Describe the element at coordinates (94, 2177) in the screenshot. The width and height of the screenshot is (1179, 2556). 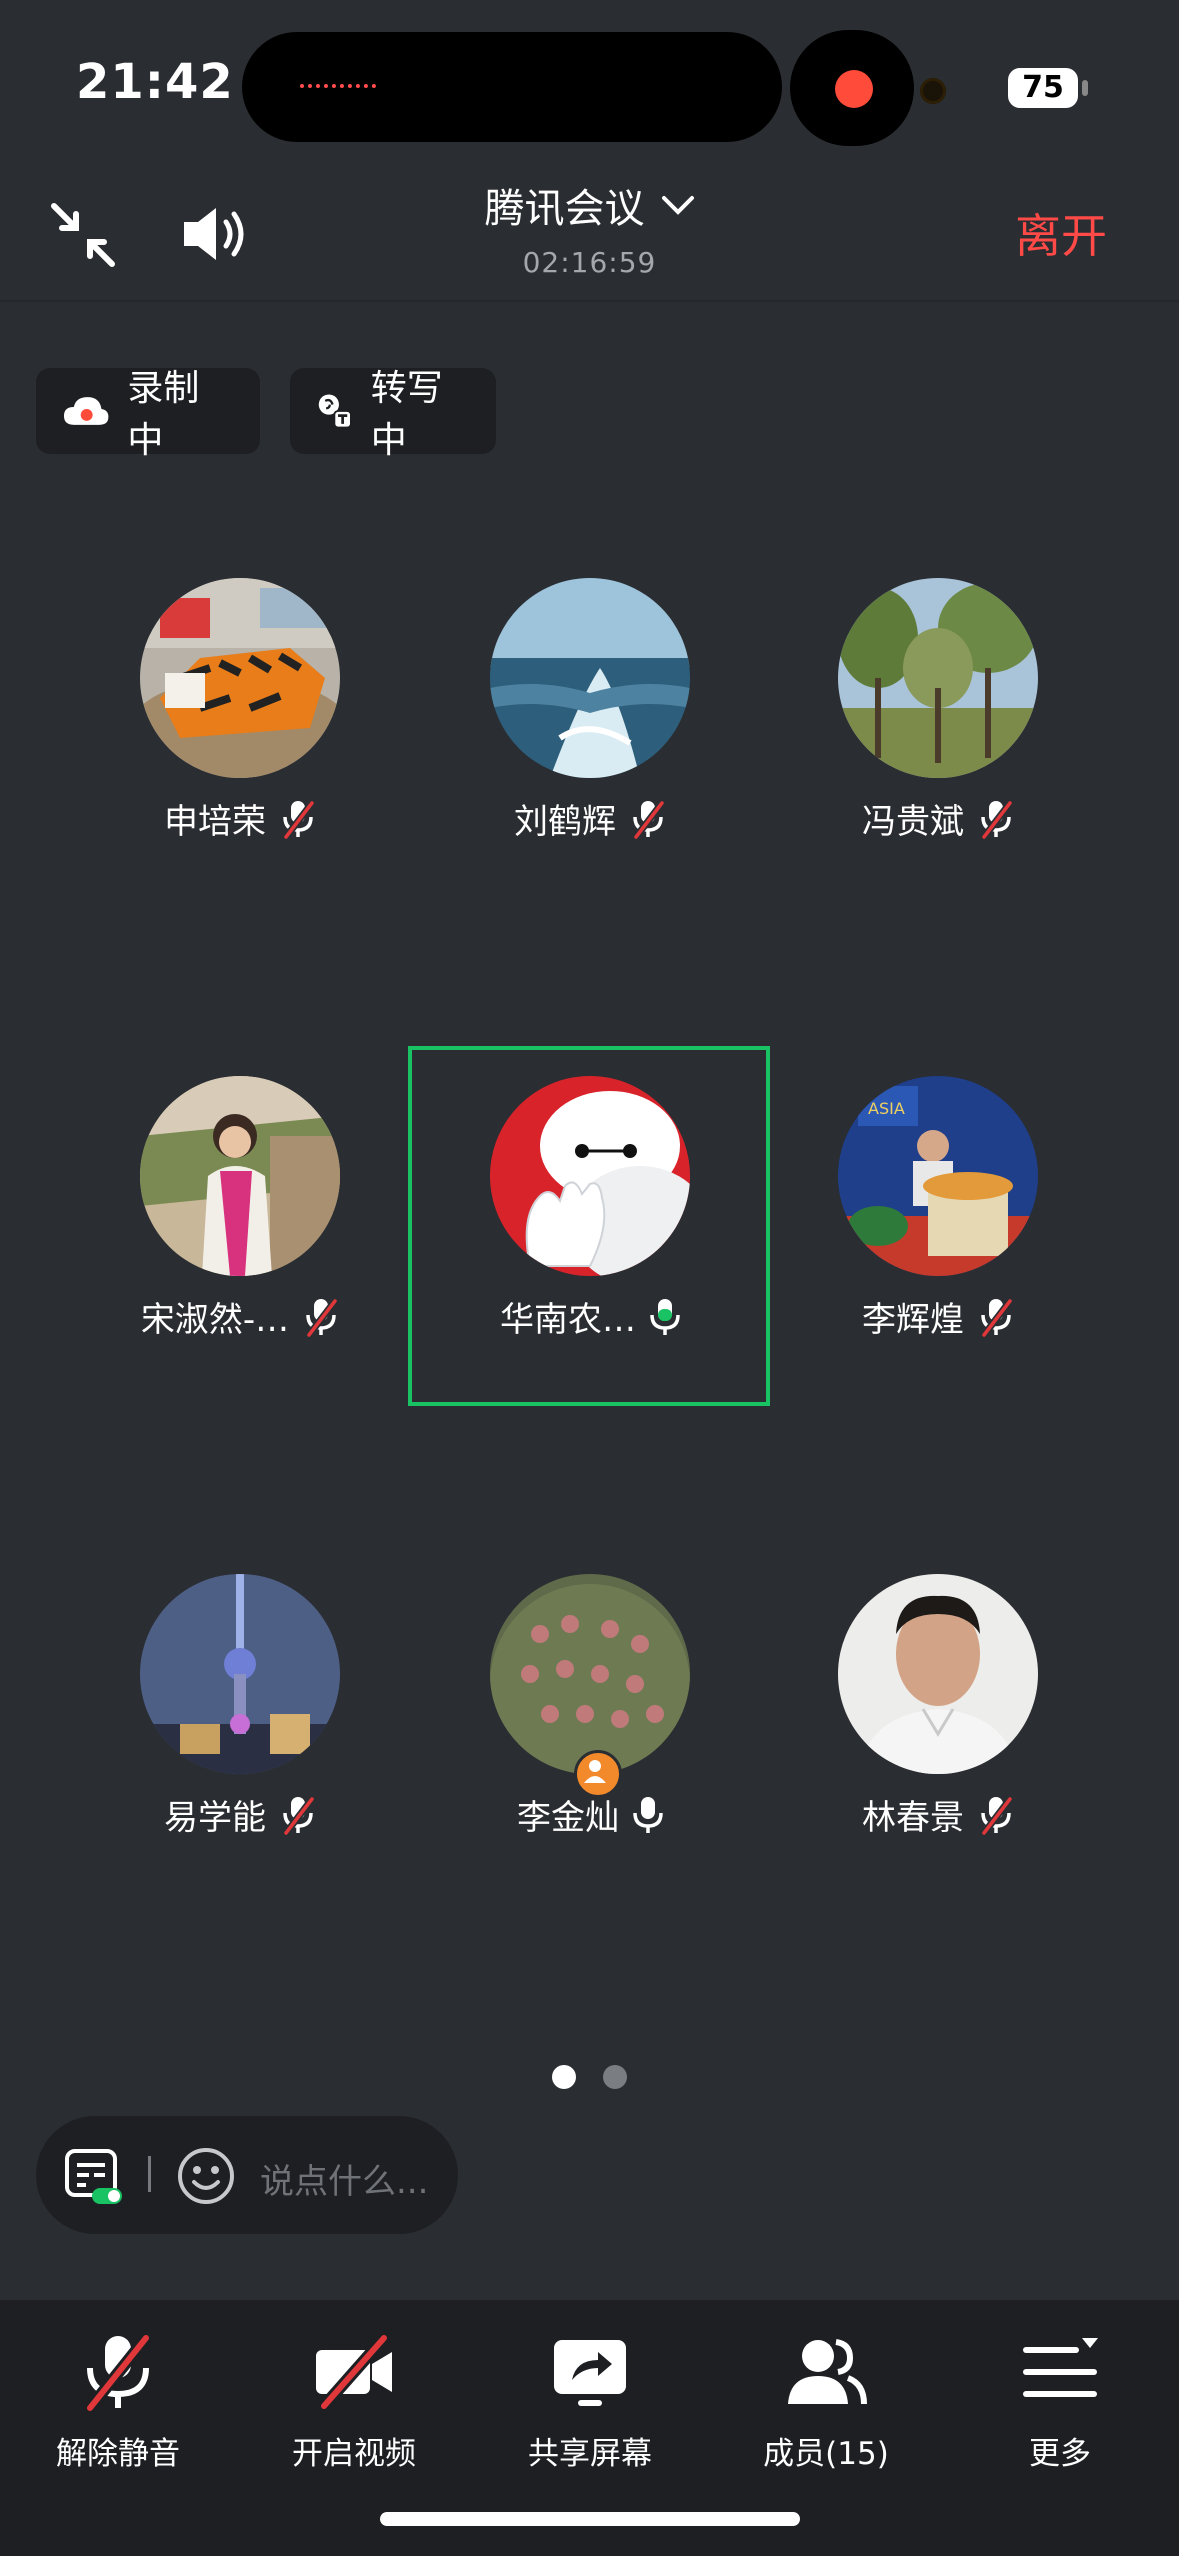
I see `caption-toggle-icon` at that location.